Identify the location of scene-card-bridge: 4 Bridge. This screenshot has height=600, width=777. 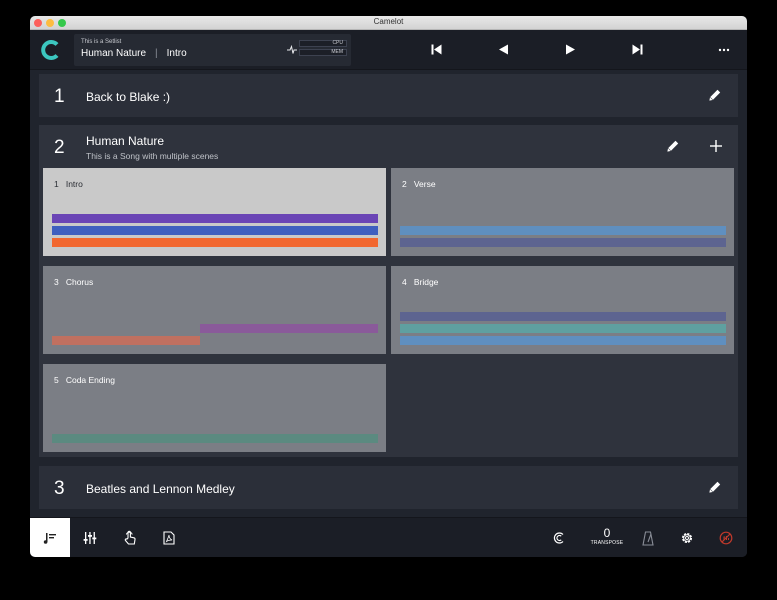
(562, 310).